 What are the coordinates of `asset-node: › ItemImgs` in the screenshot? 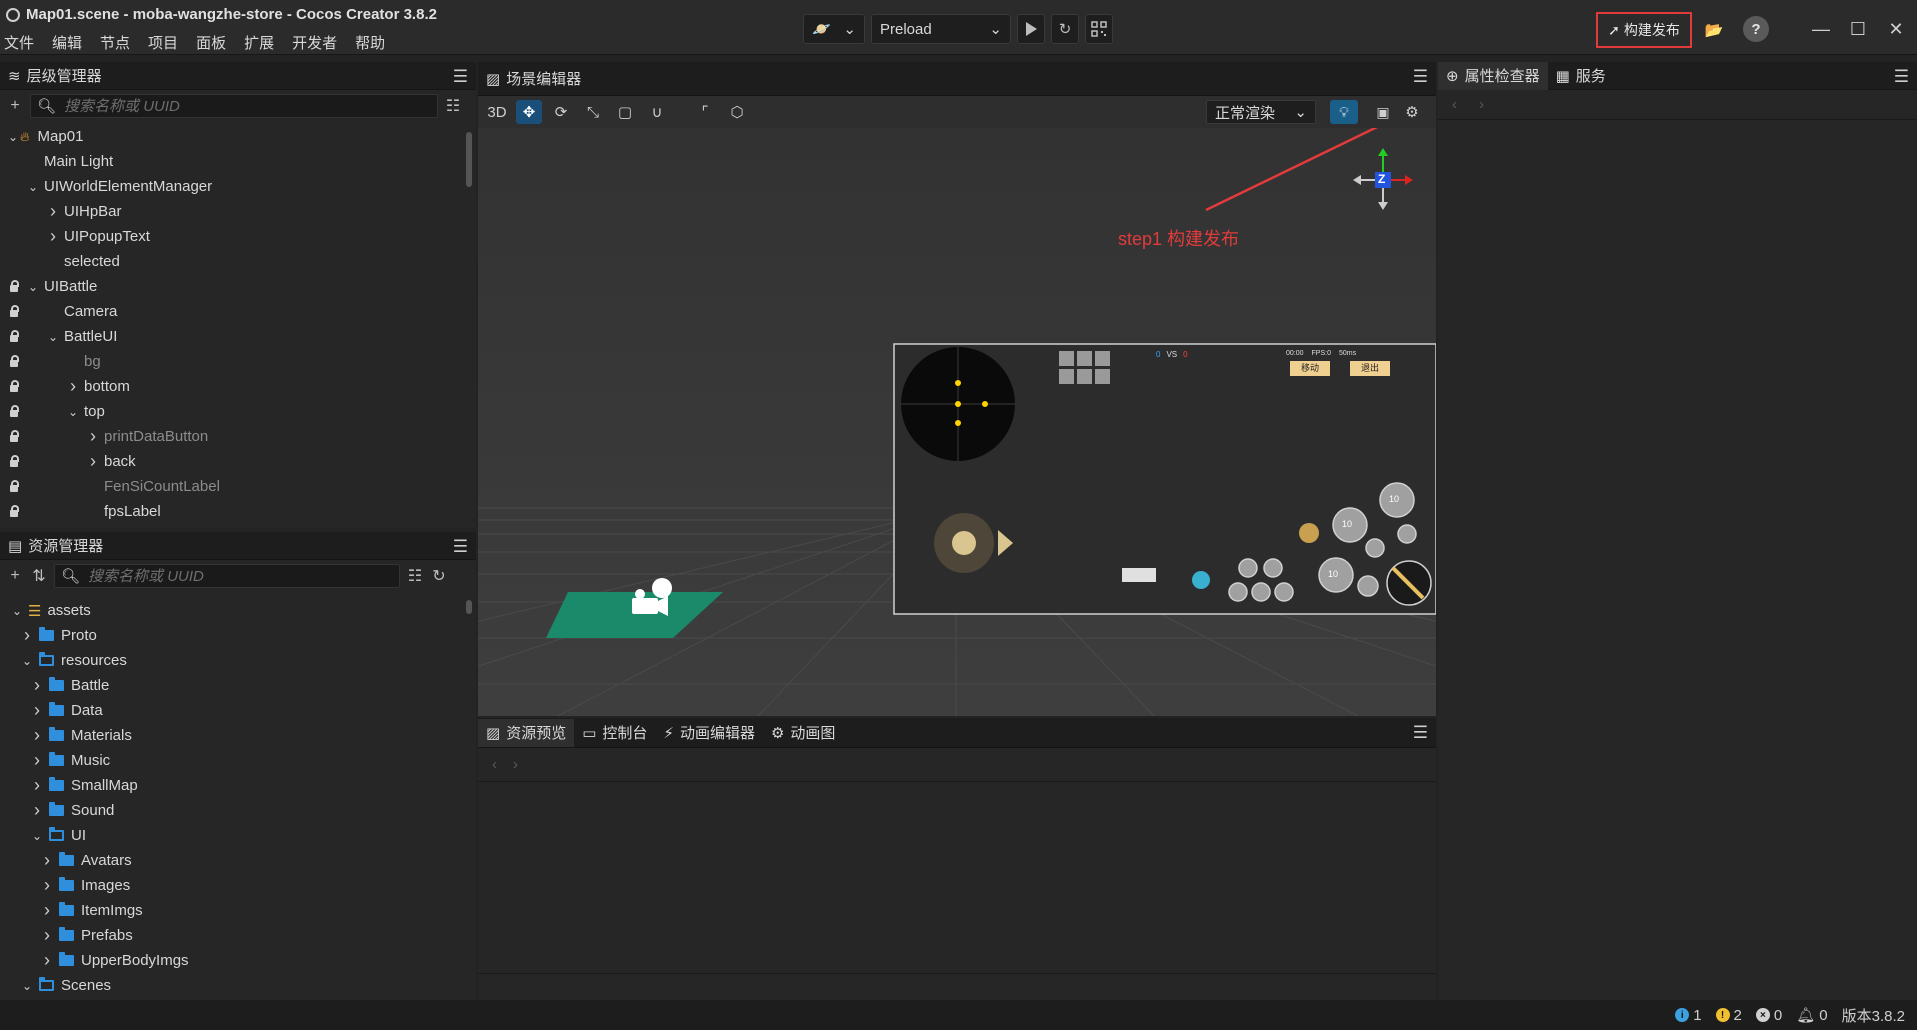 It's located at (238, 910).